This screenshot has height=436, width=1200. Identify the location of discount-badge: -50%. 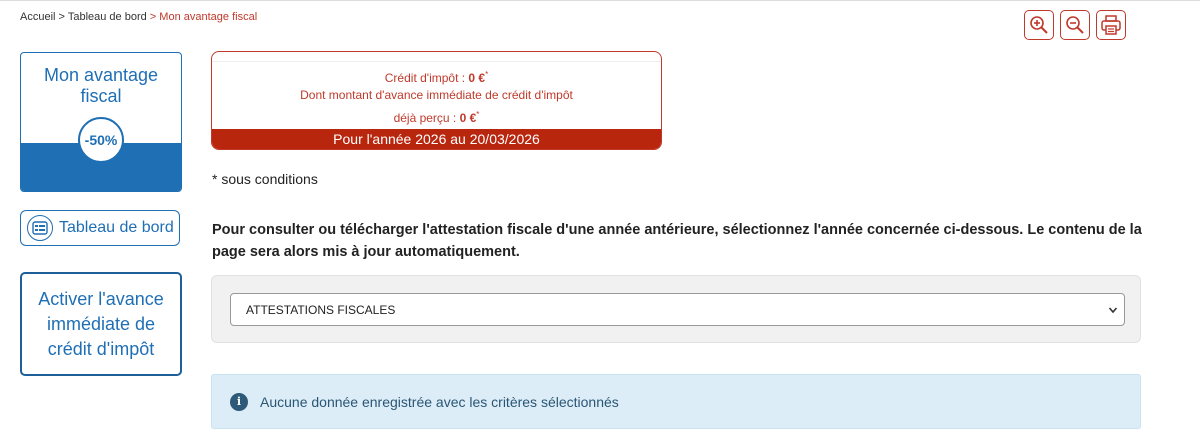
(101, 140).